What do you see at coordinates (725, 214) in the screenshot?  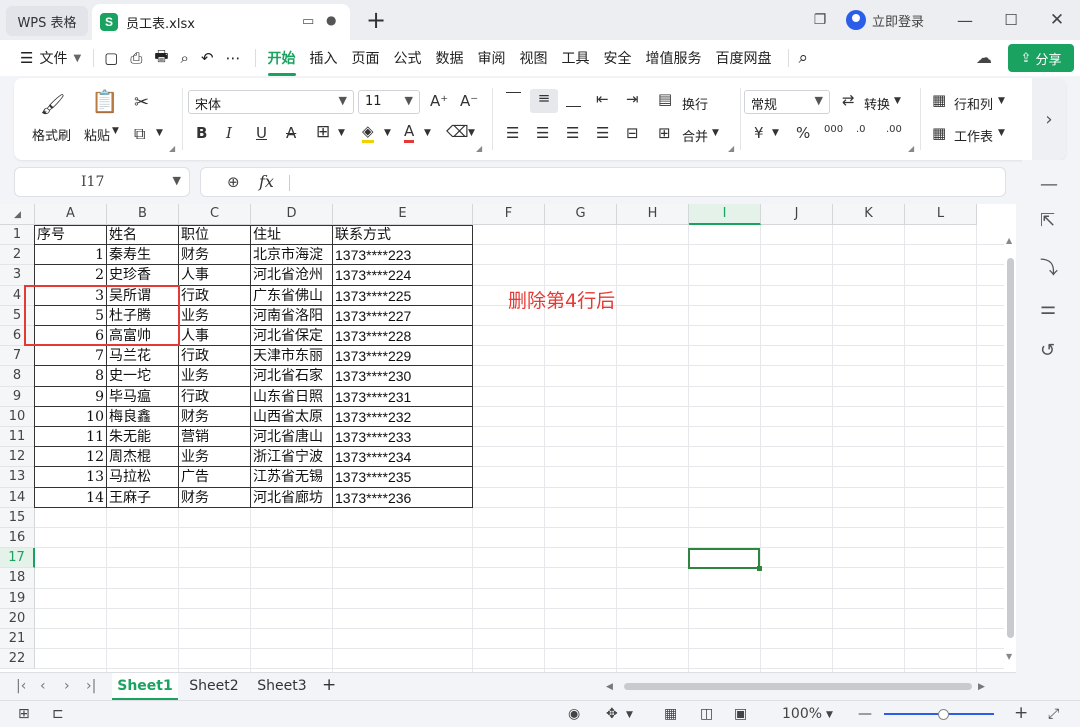 I see `column-header-i: I` at bounding box center [725, 214].